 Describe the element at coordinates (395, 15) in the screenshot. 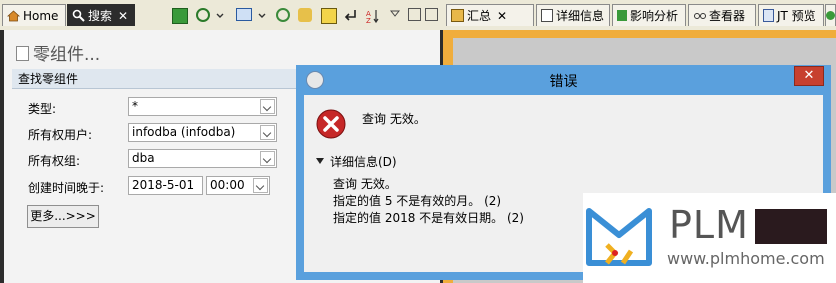

I see `view-menu-icon` at that location.